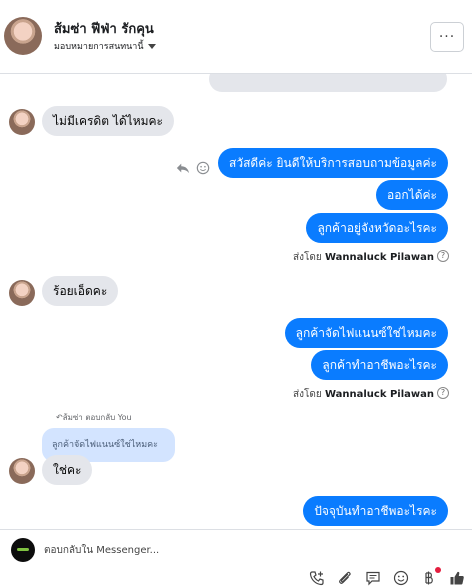 The width and height of the screenshot is (472, 587). I want to click on page-avatar, so click(23, 550).